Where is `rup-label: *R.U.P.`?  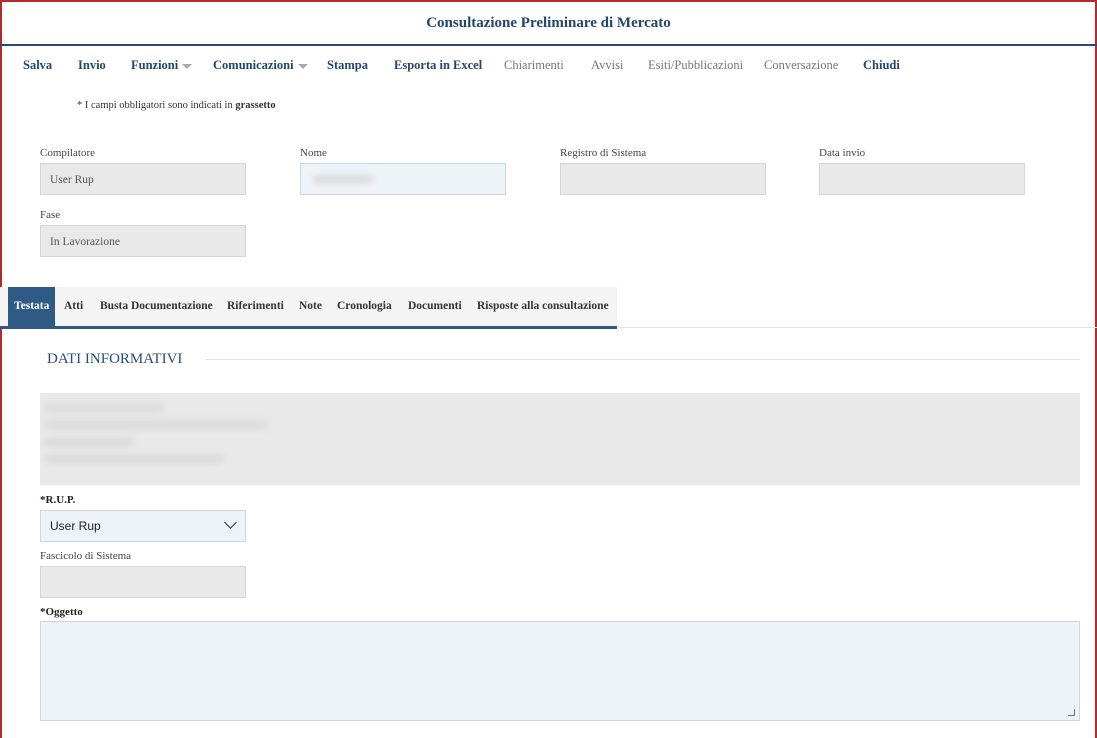 rup-label: *R.U.P. is located at coordinates (58, 500).